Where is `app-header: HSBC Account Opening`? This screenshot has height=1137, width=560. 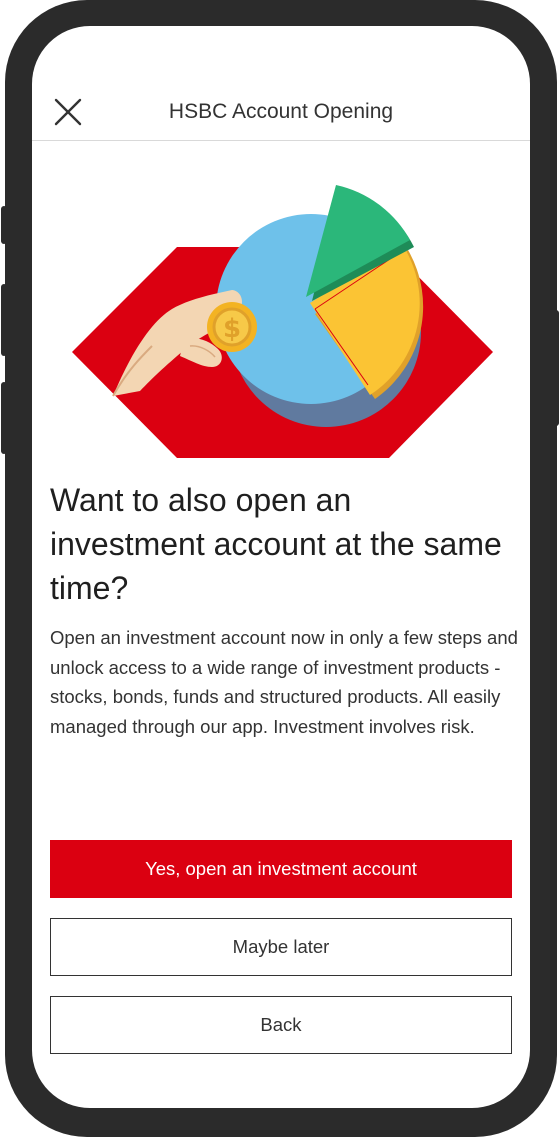
app-header: HSBC Account Opening is located at coordinates (281, 83).